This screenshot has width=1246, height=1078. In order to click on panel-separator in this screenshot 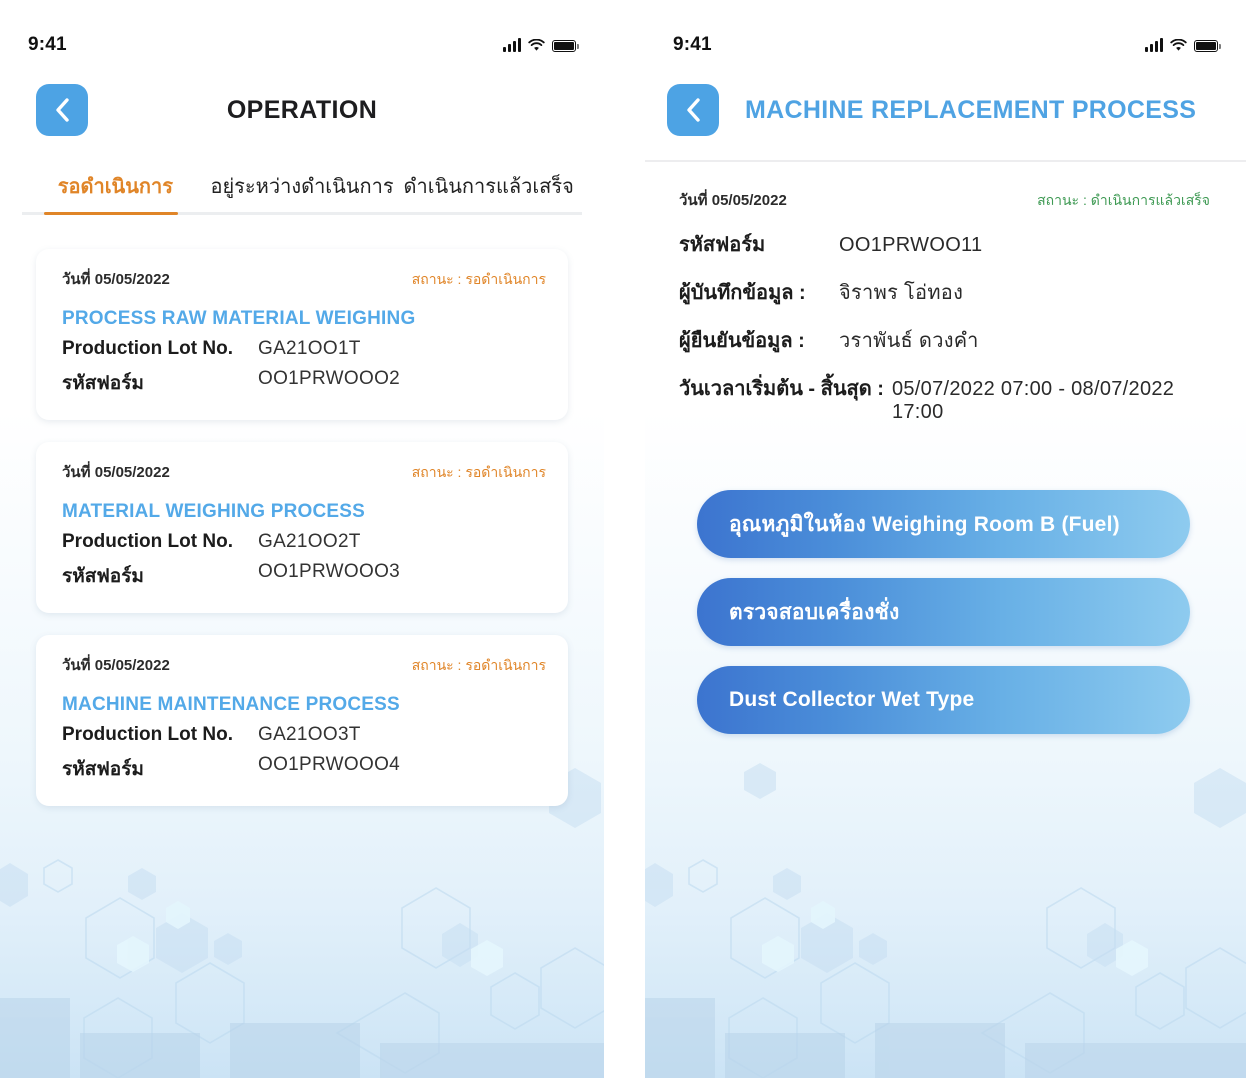, I will do `click(624, 539)`.